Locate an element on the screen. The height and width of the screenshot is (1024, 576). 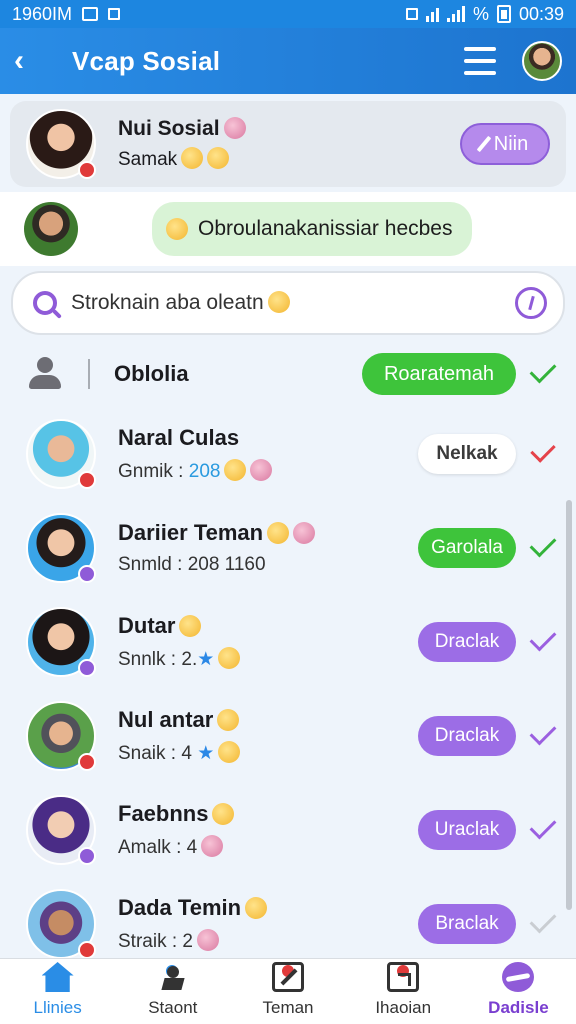
edit-button: Niin is located at coordinates (505, 144).